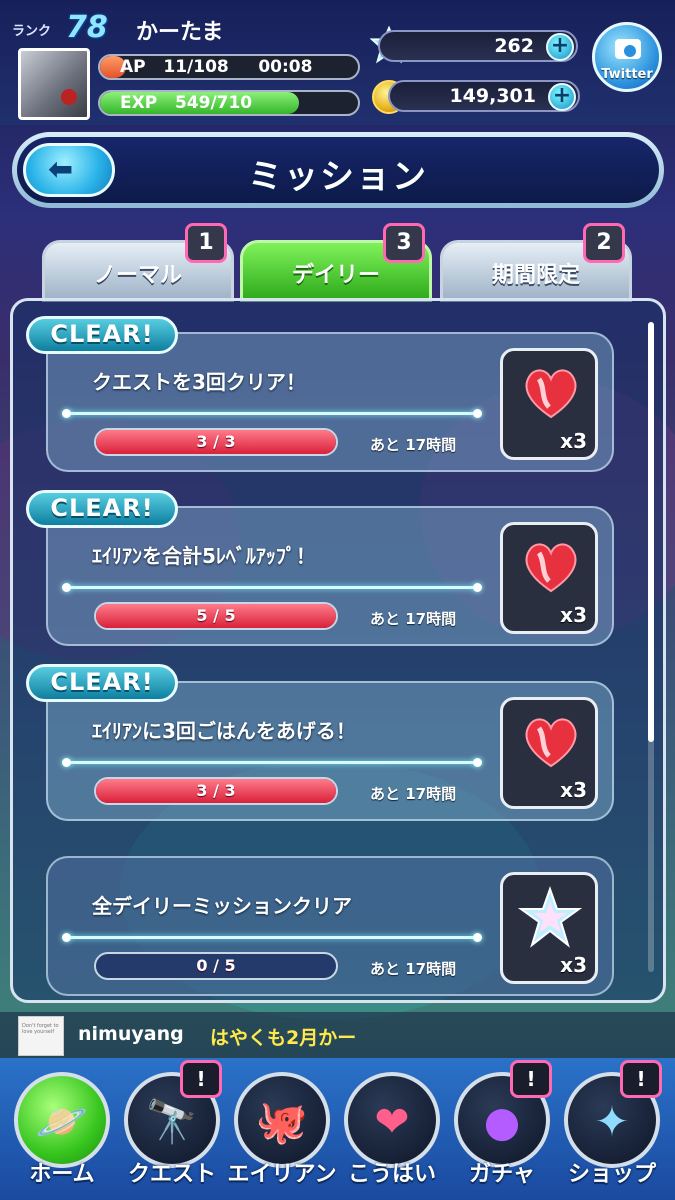  I want to click on scrollbar, so click(651, 647).